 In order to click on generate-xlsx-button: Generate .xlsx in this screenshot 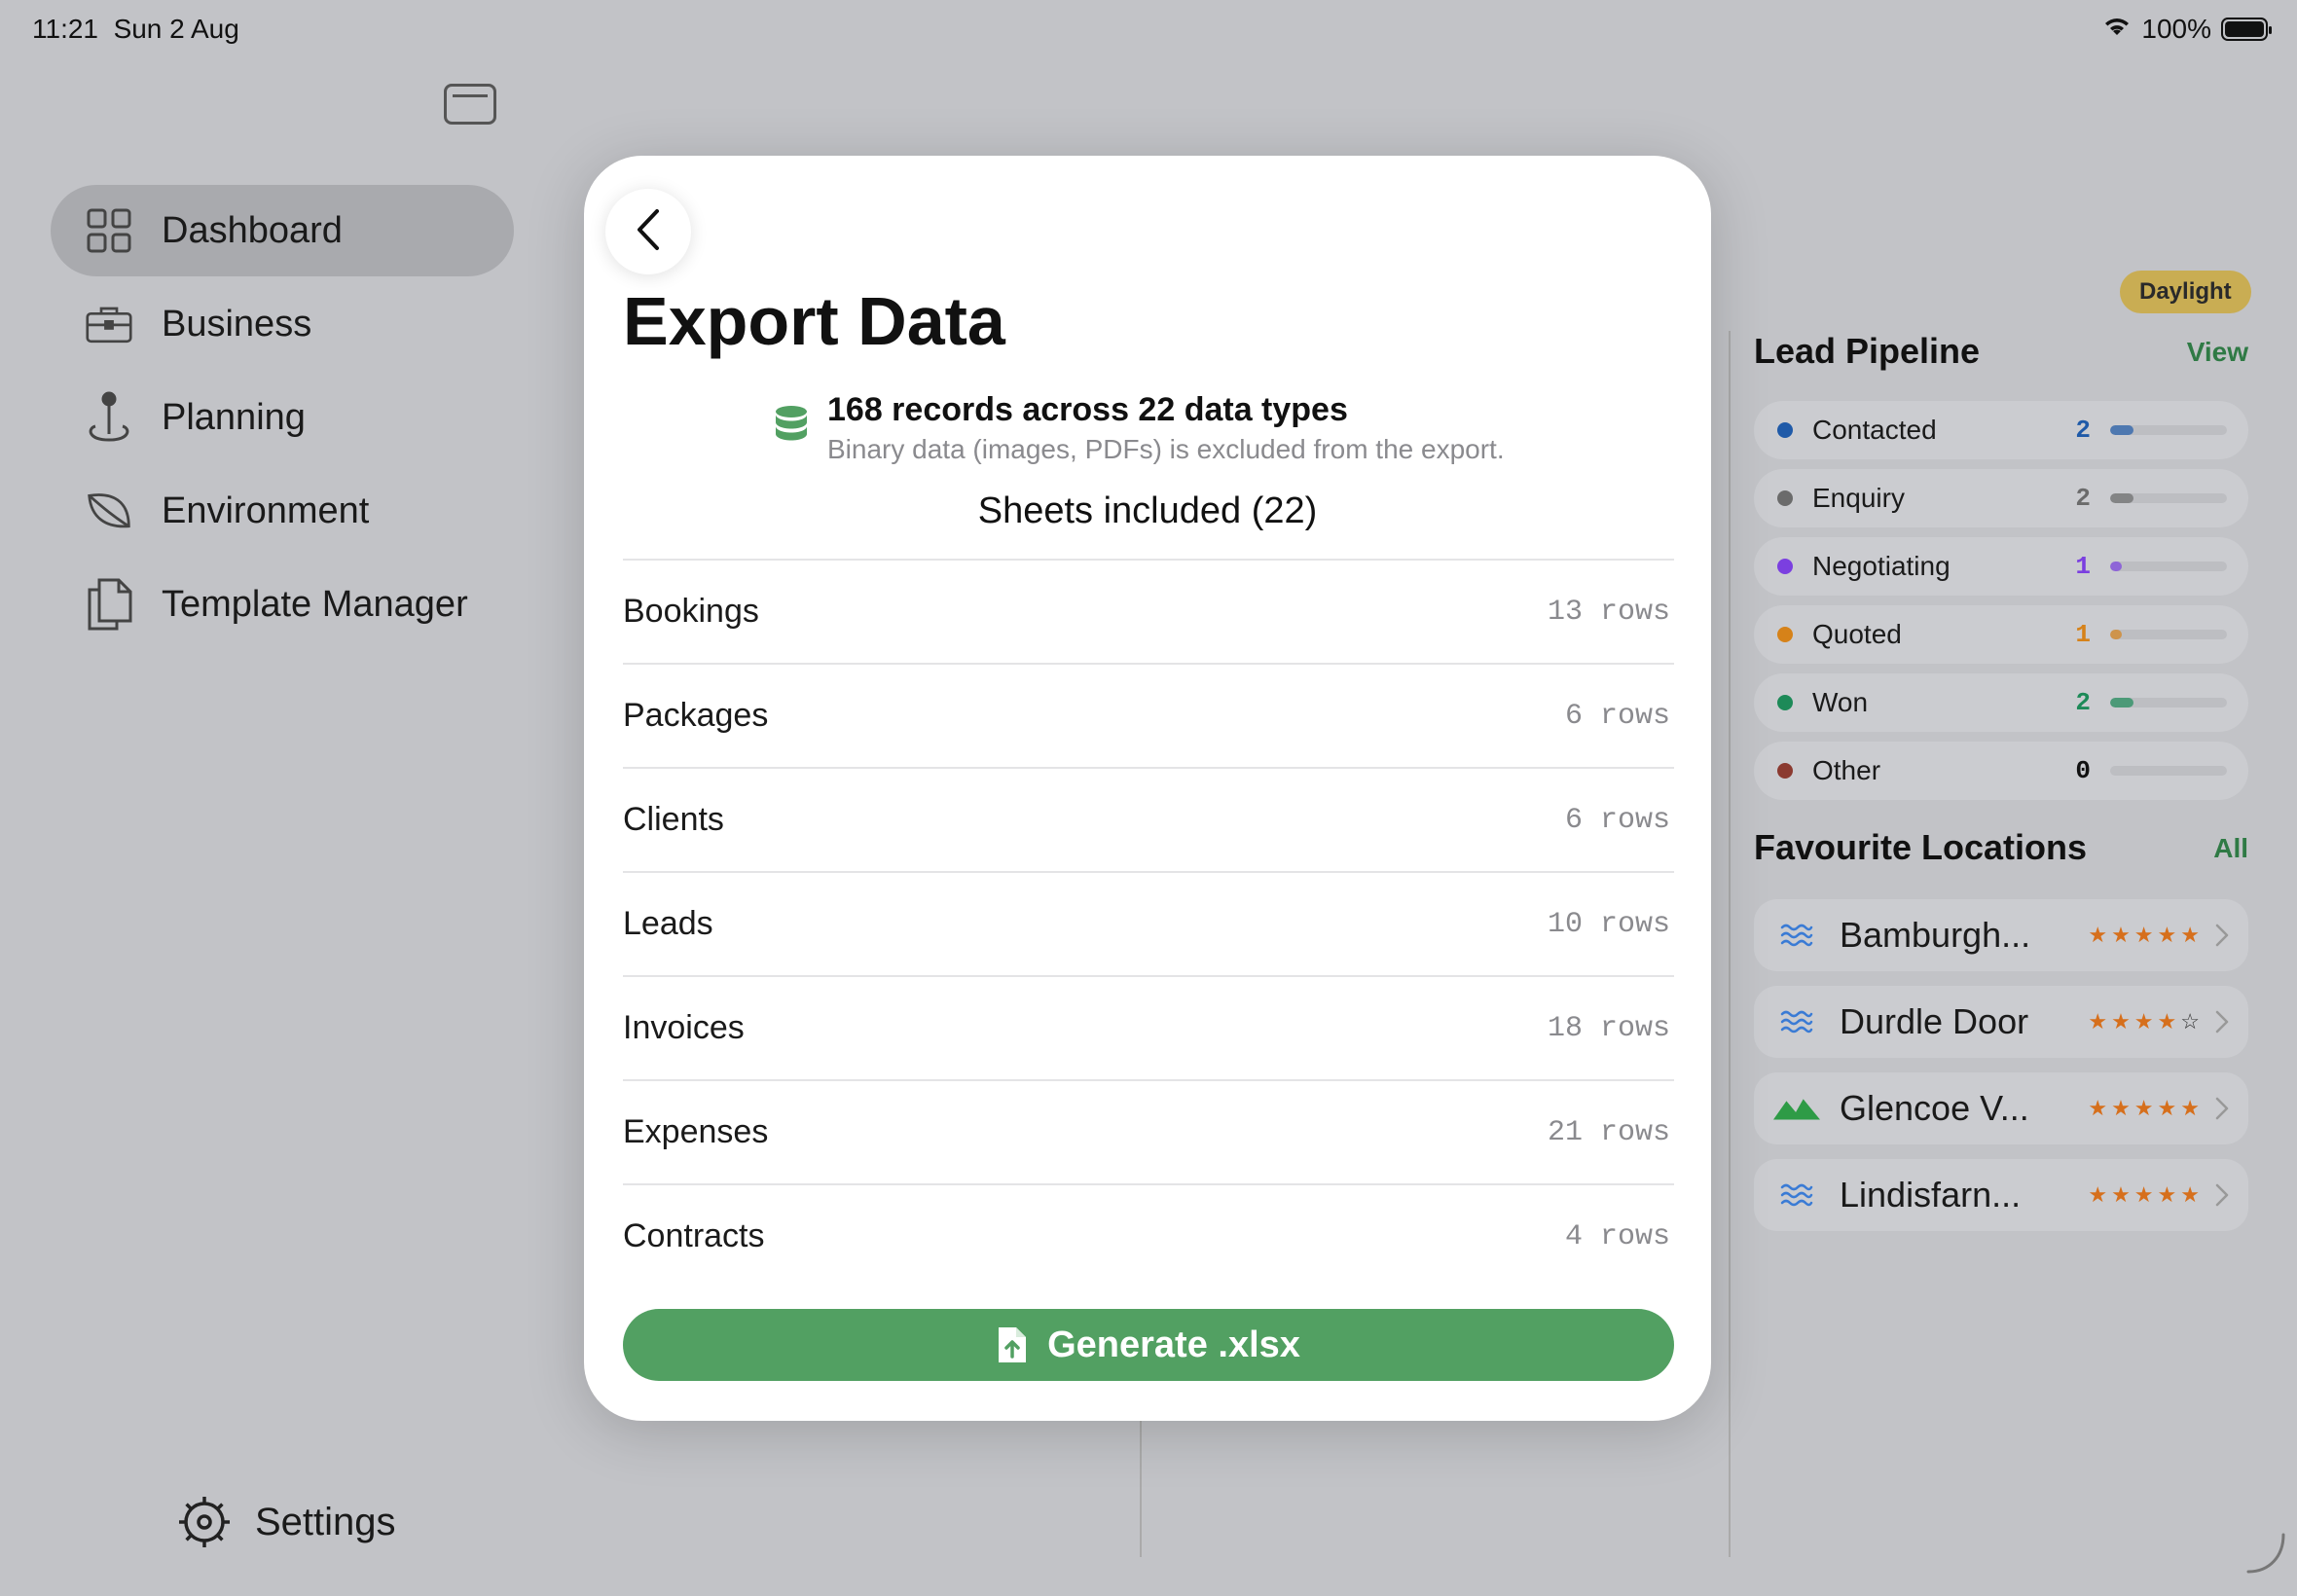, I will do `click(1148, 1345)`.